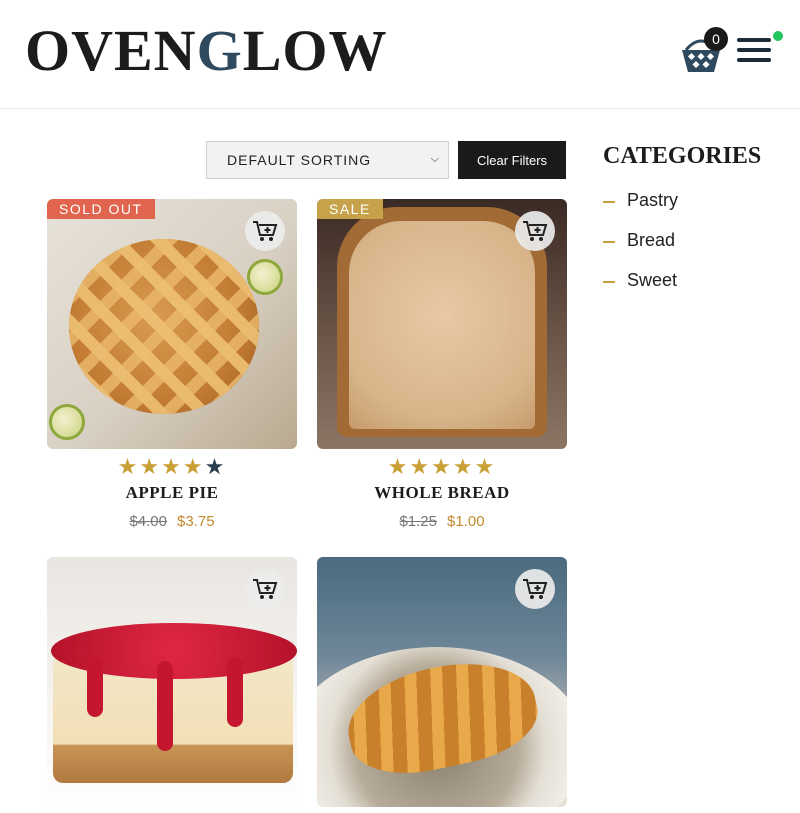 This screenshot has width=800, height=813. I want to click on menu-button, so click(755, 53).